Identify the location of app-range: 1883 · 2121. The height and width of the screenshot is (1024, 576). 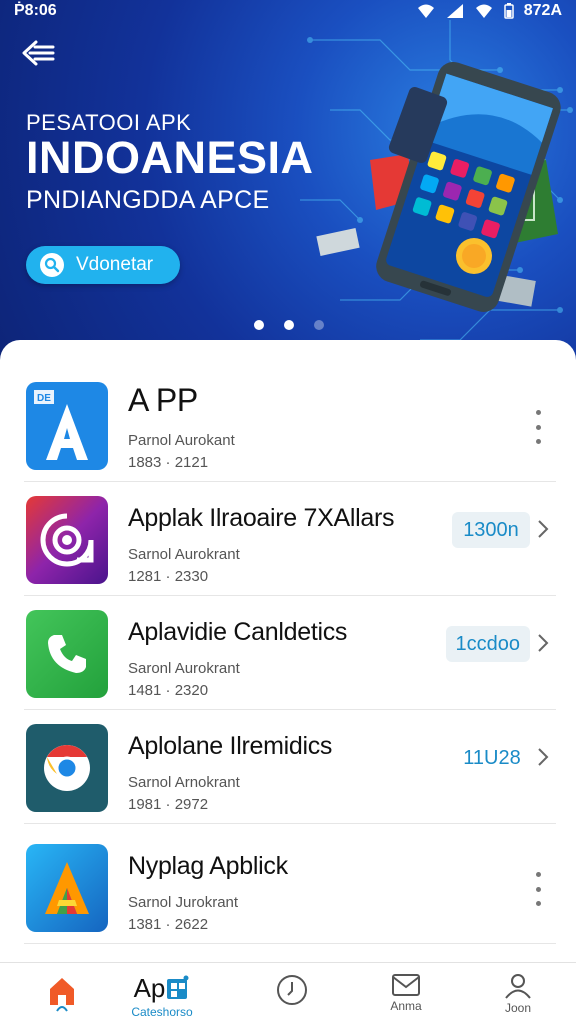
(168, 462).